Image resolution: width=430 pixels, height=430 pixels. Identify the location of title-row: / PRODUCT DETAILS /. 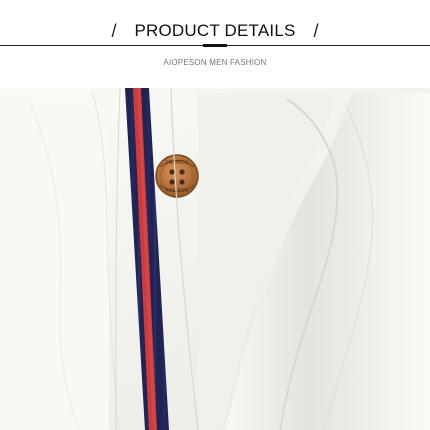
(215, 31).